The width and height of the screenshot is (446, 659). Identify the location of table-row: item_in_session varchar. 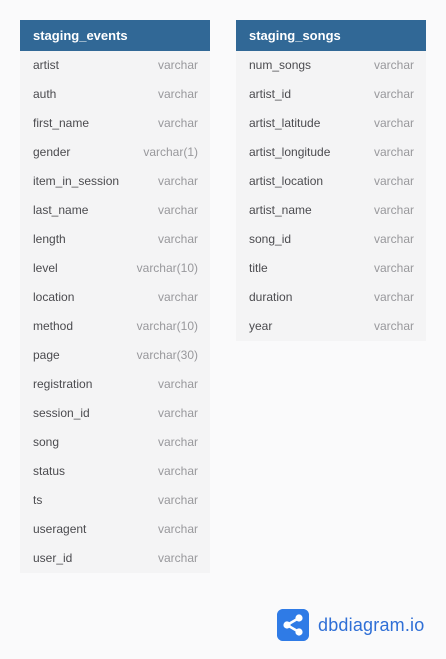
(115, 181).